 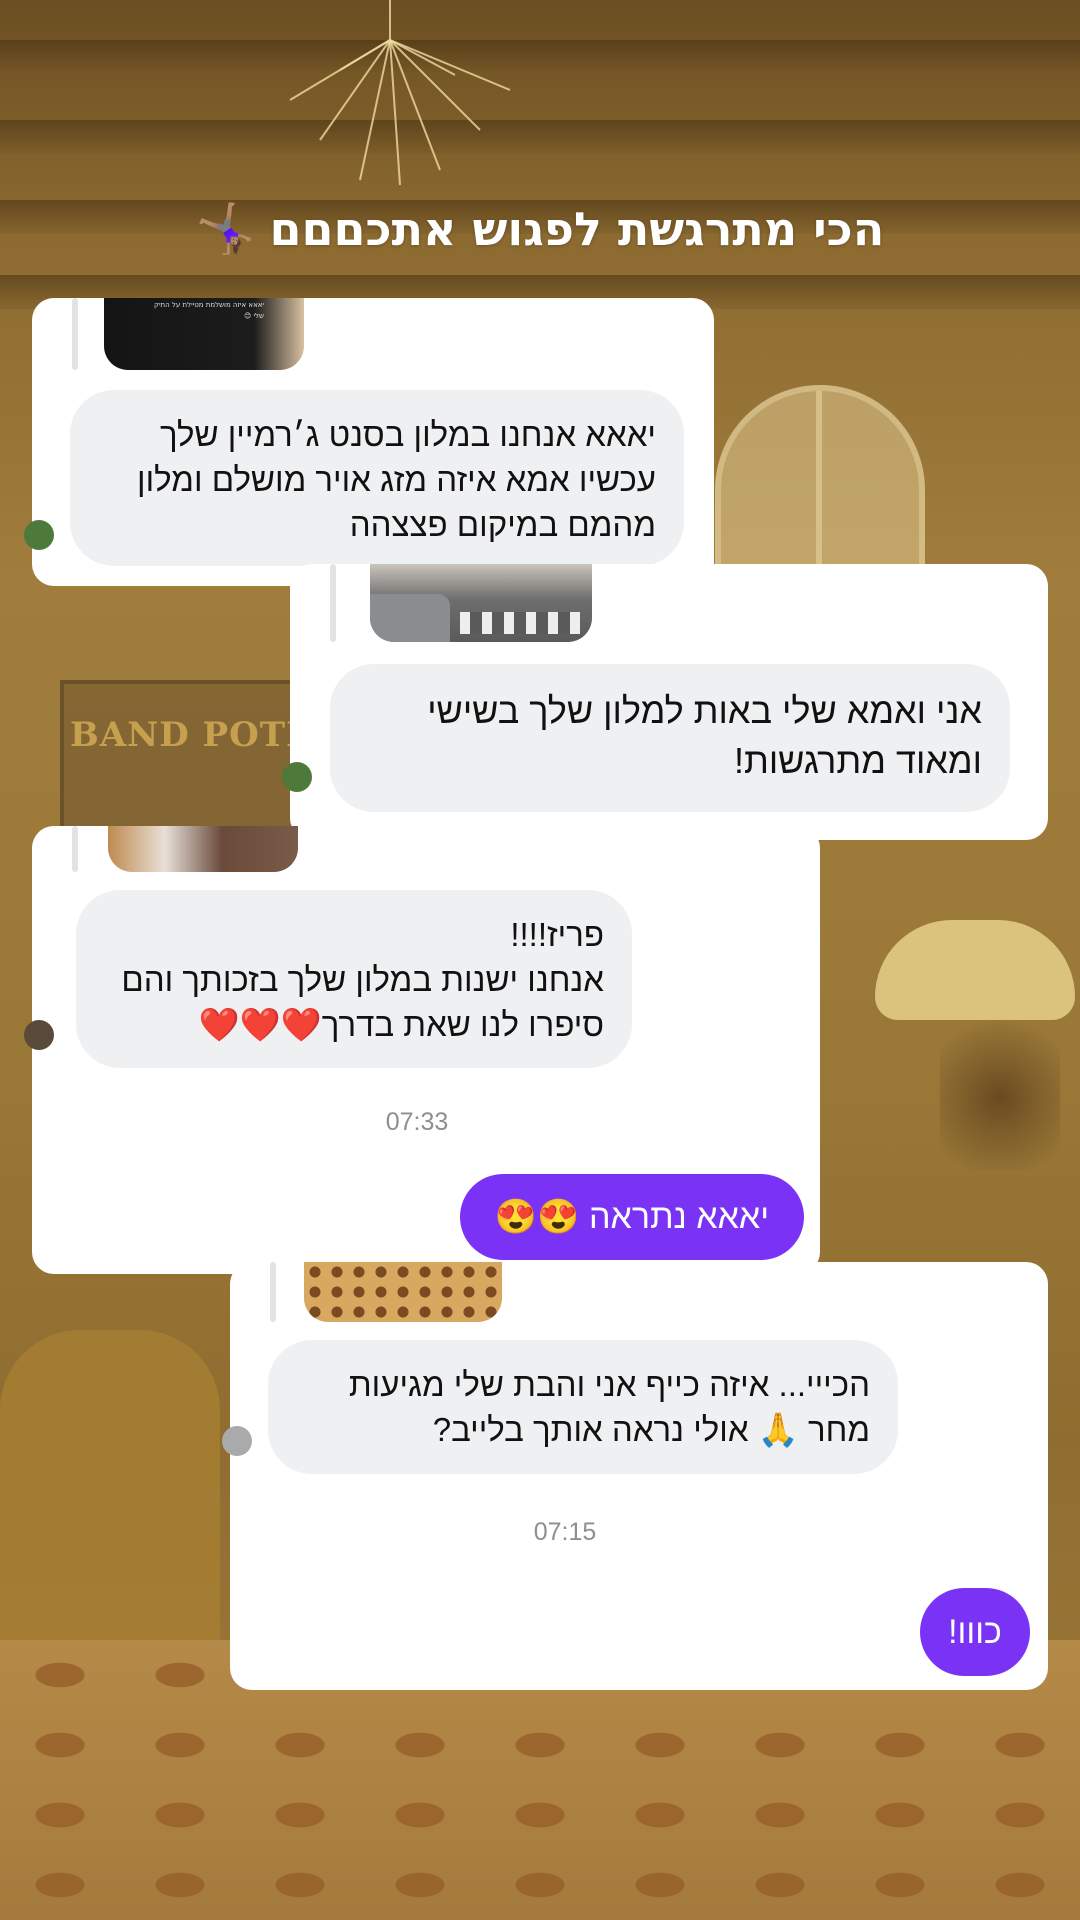 What do you see at coordinates (565, 1532) in the screenshot?
I see `message-timestamp: 07:15` at bounding box center [565, 1532].